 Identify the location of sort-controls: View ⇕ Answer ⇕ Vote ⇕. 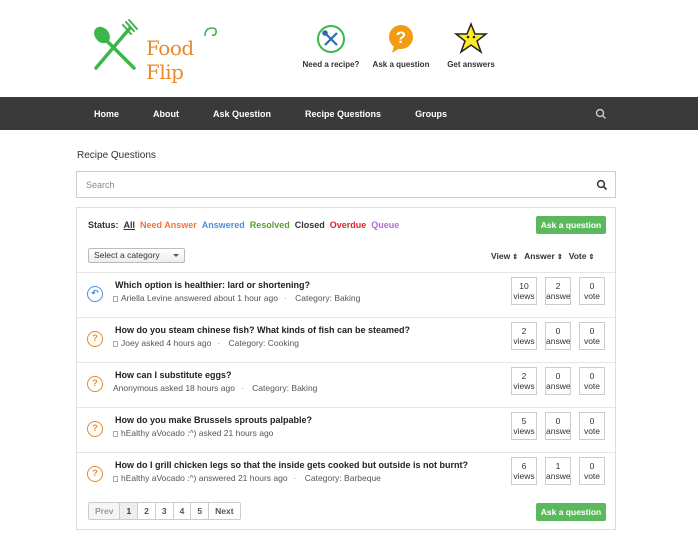
(539, 256).